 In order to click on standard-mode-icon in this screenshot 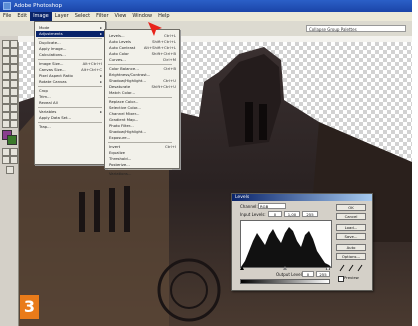, I will do `click(6, 152)`.